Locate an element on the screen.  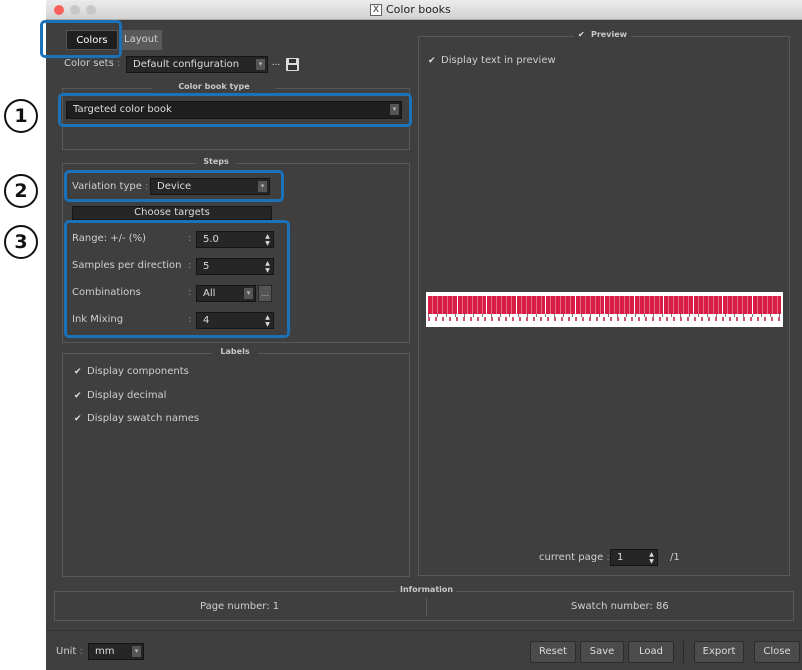
color-sets-value: Default configuration is located at coordinates (186, 64).